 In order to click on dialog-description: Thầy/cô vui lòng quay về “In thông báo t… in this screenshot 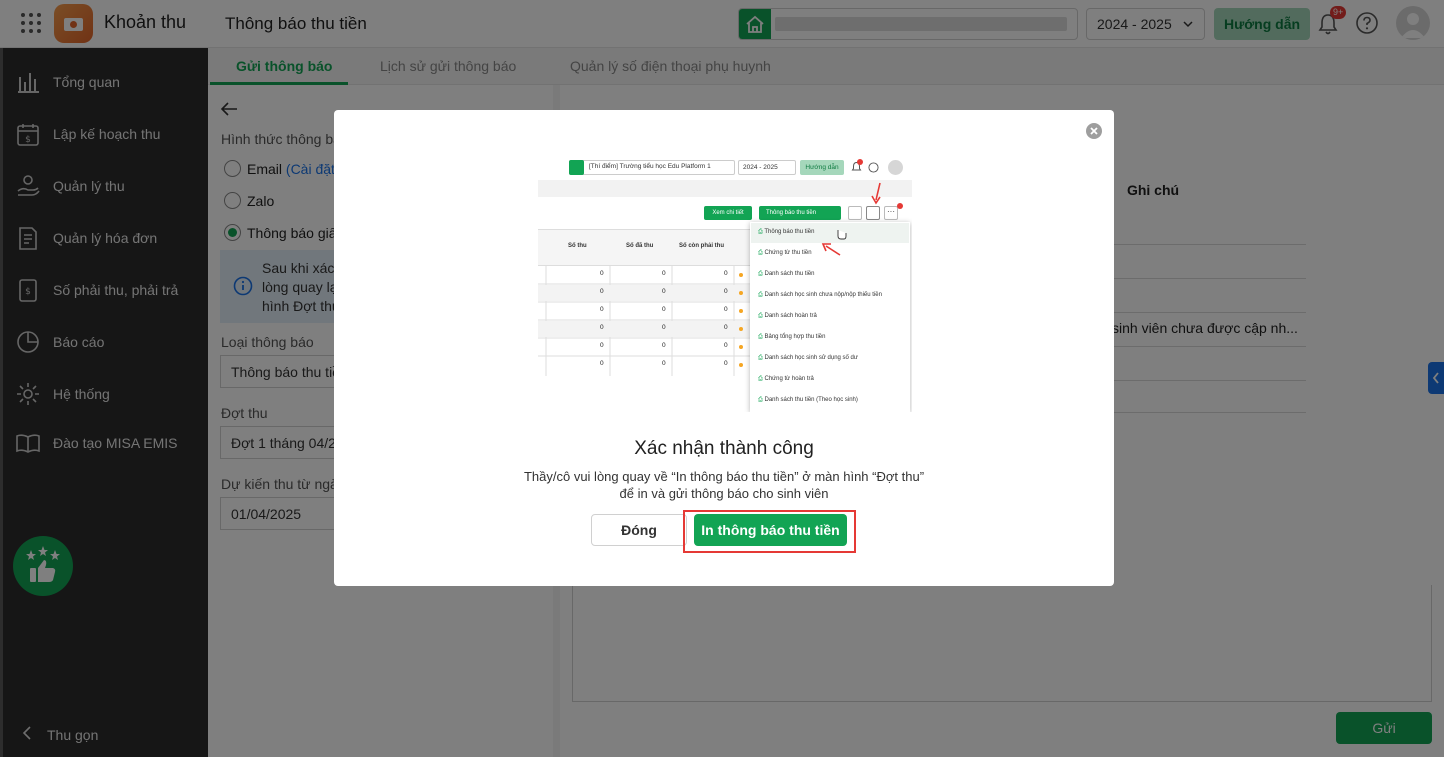, I will do `click(724, 485)`.